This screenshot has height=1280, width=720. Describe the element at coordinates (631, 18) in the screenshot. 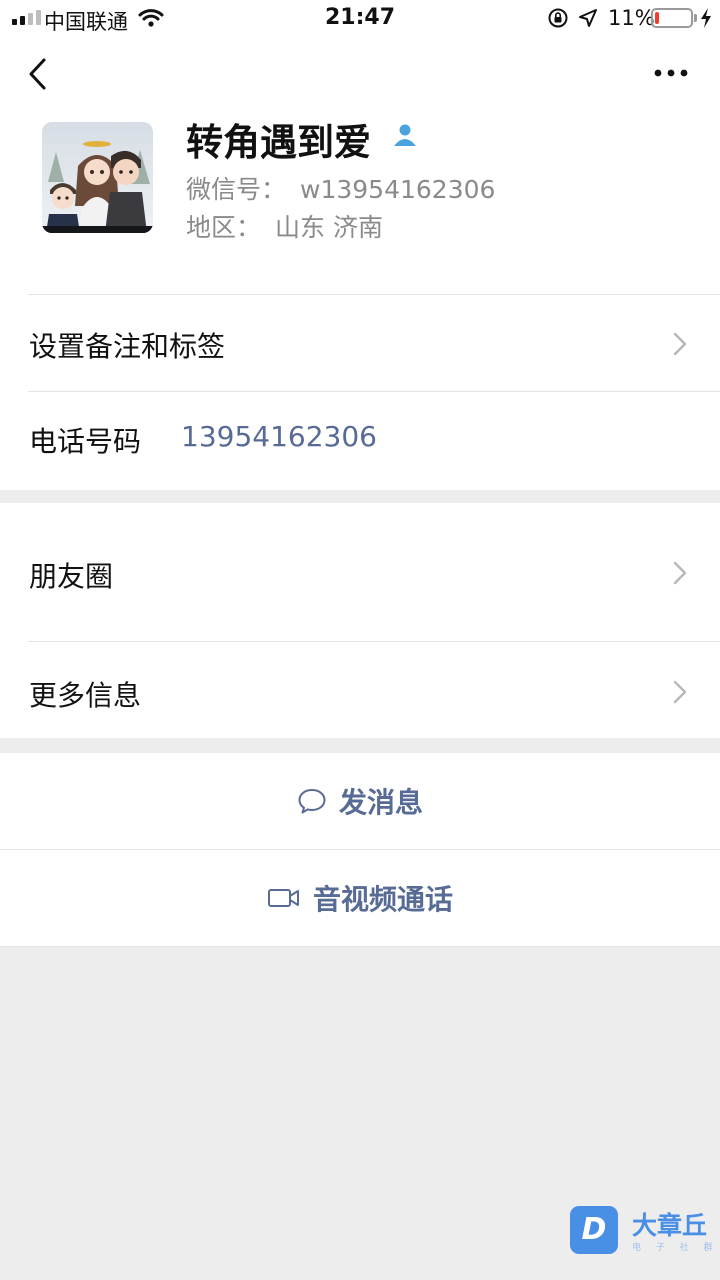

I see `battery-percentage: 11%` at that location.